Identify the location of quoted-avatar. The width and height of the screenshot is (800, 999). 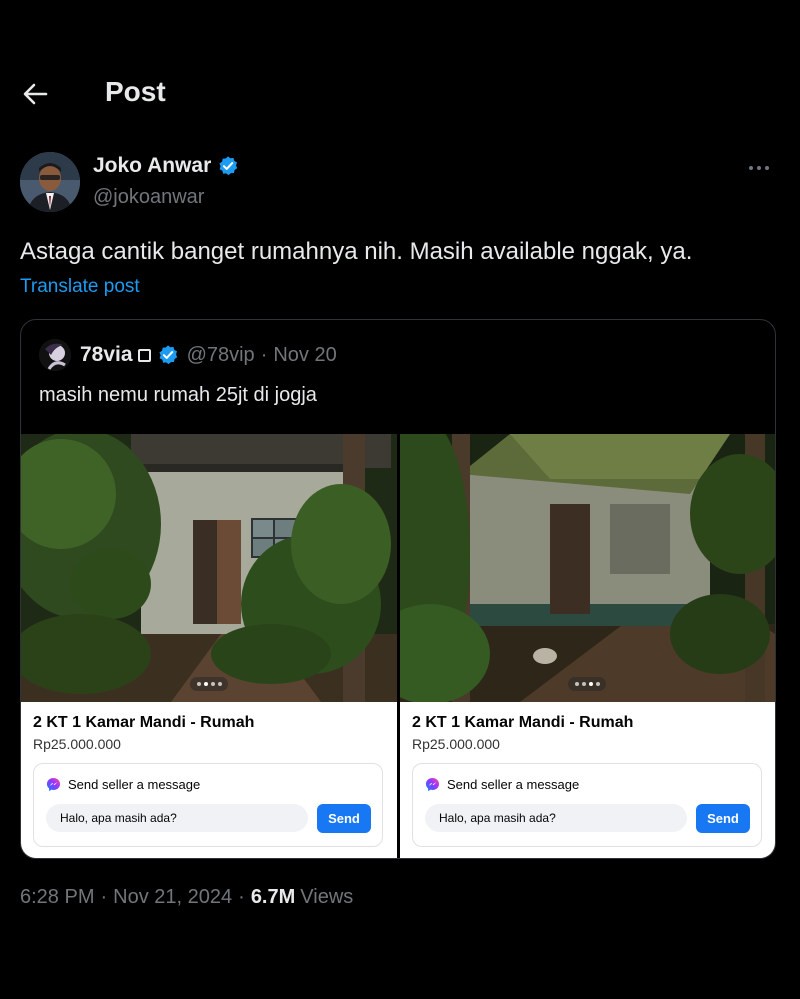
(55, 355).